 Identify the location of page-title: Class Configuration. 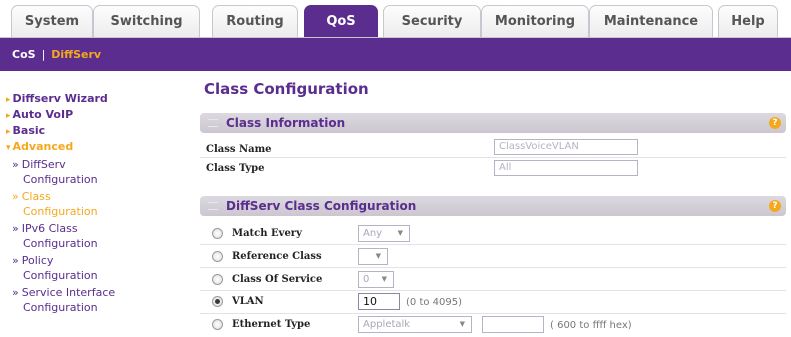
(286, 89).